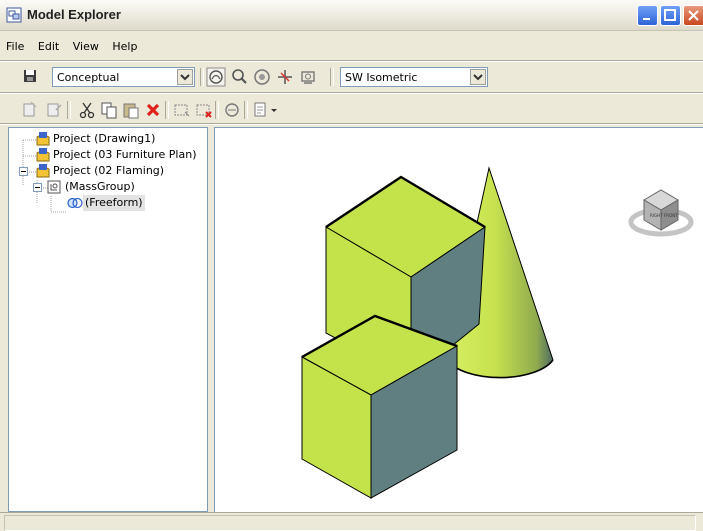  What do you see at coordinates (88, 77) in the screenshot?
I see `visual-style-value: Conceptual` at bounding box center [88, 77].